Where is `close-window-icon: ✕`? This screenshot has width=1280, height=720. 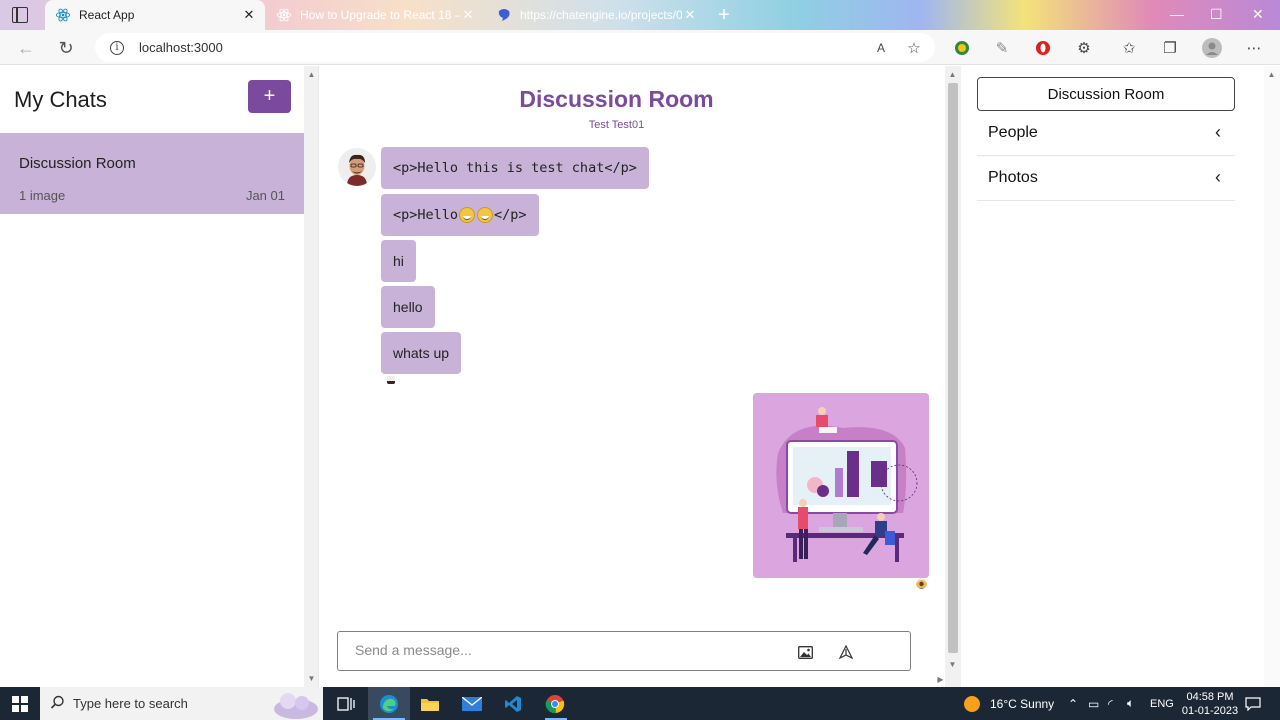
close-window-icon: ✕ is located at coordinates (1258, 14).